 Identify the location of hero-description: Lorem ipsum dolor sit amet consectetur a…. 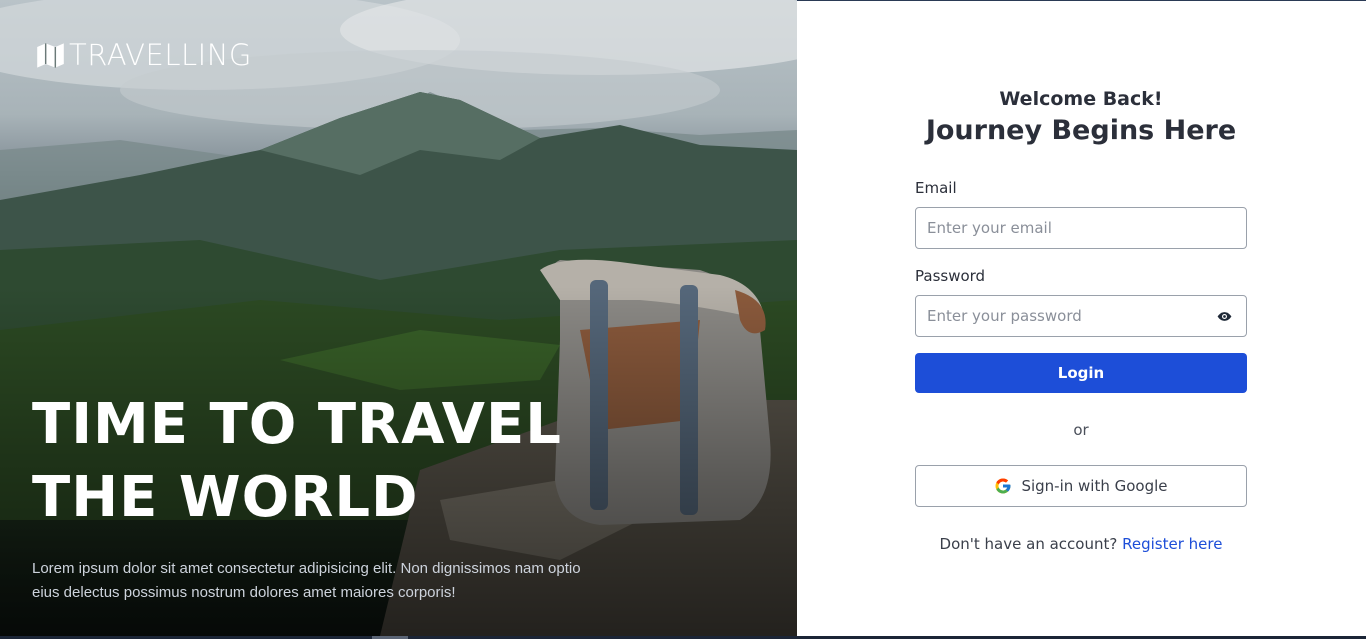
(306, 580).